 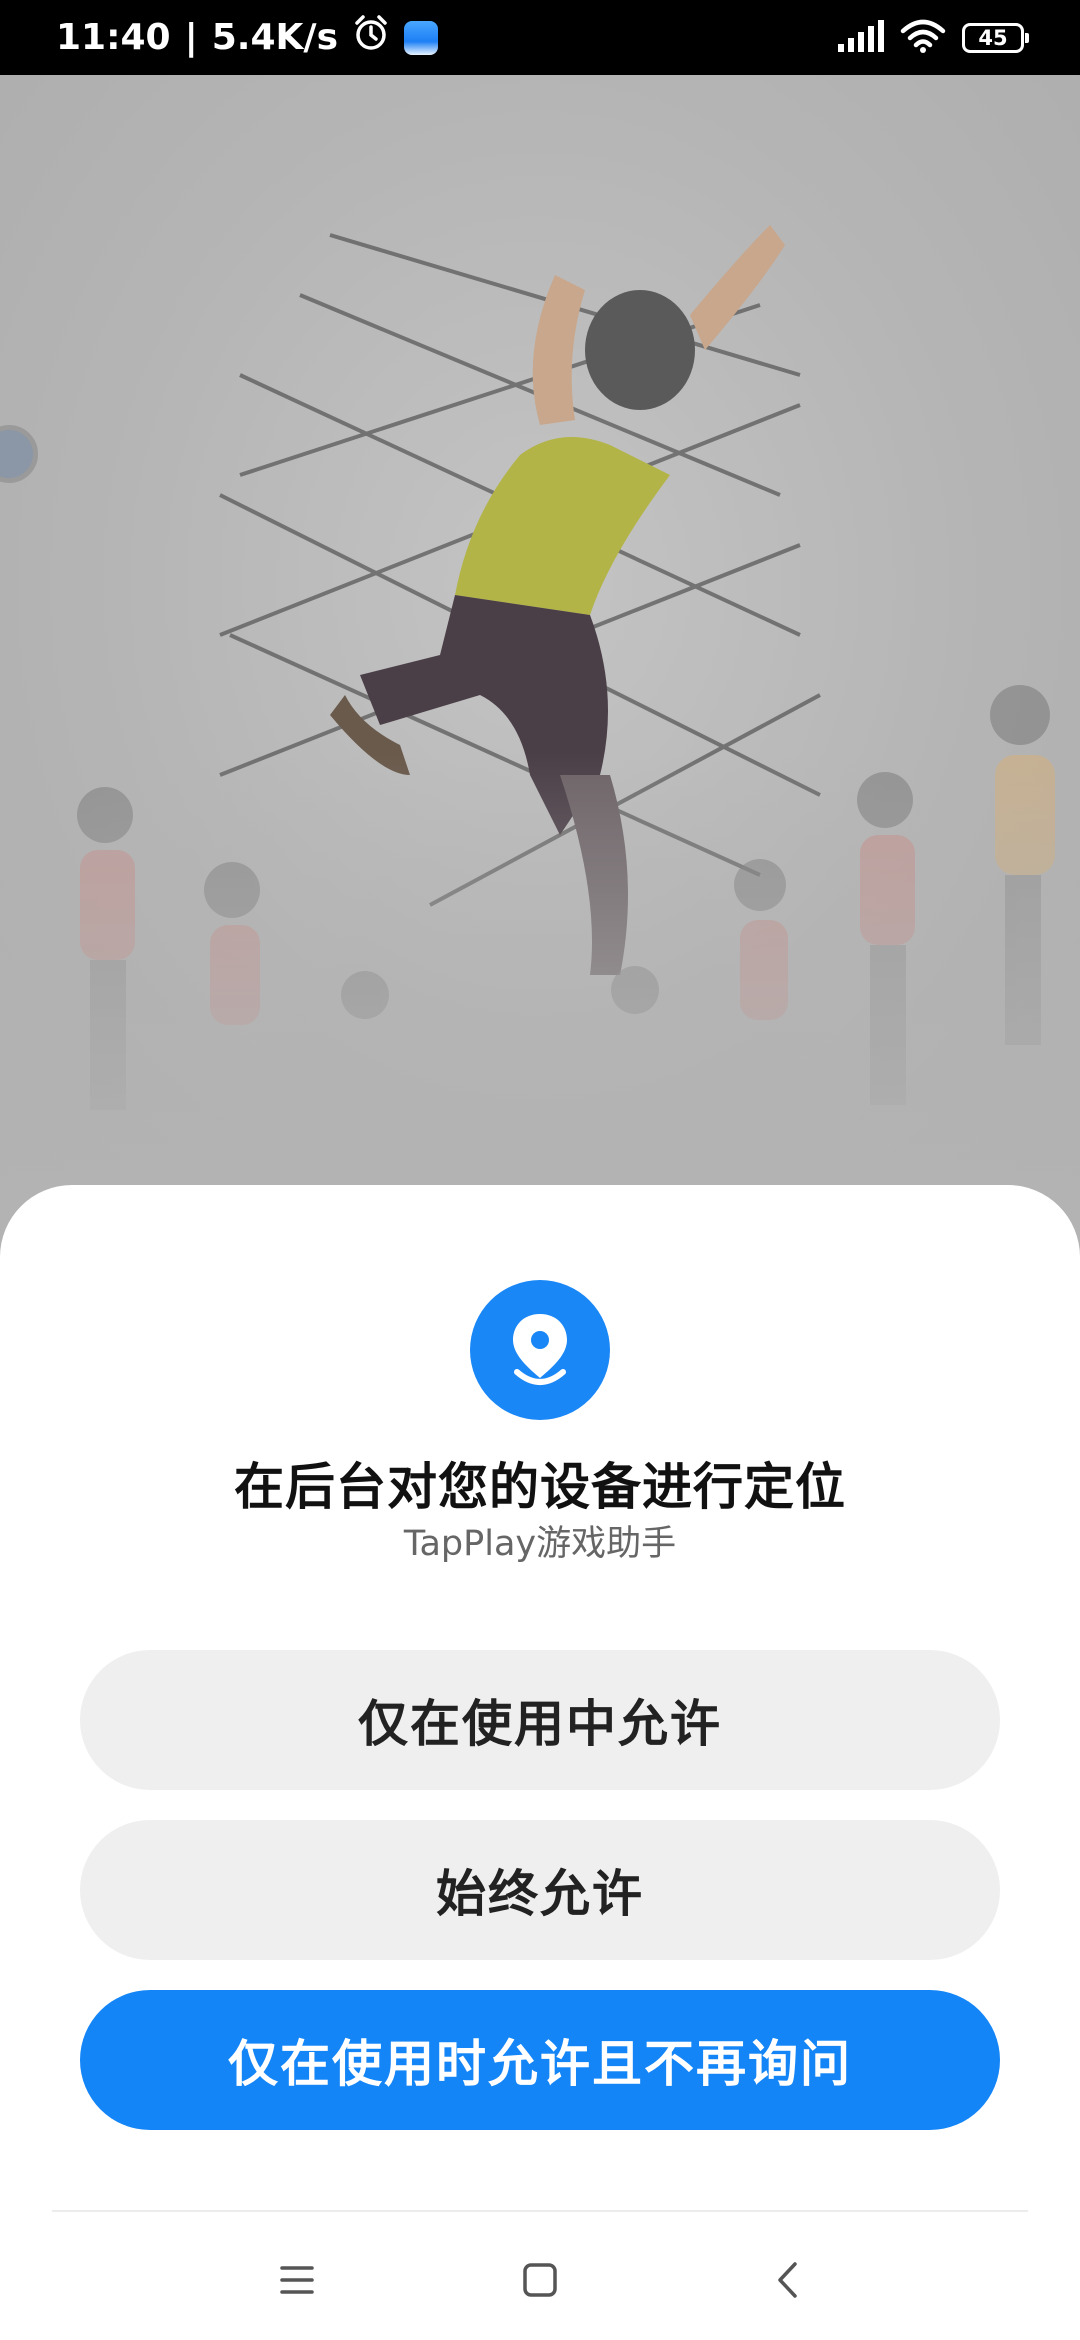 I want to click on allow-while-using-button: 仅在使用中允许, so click(x=540, y=1720).